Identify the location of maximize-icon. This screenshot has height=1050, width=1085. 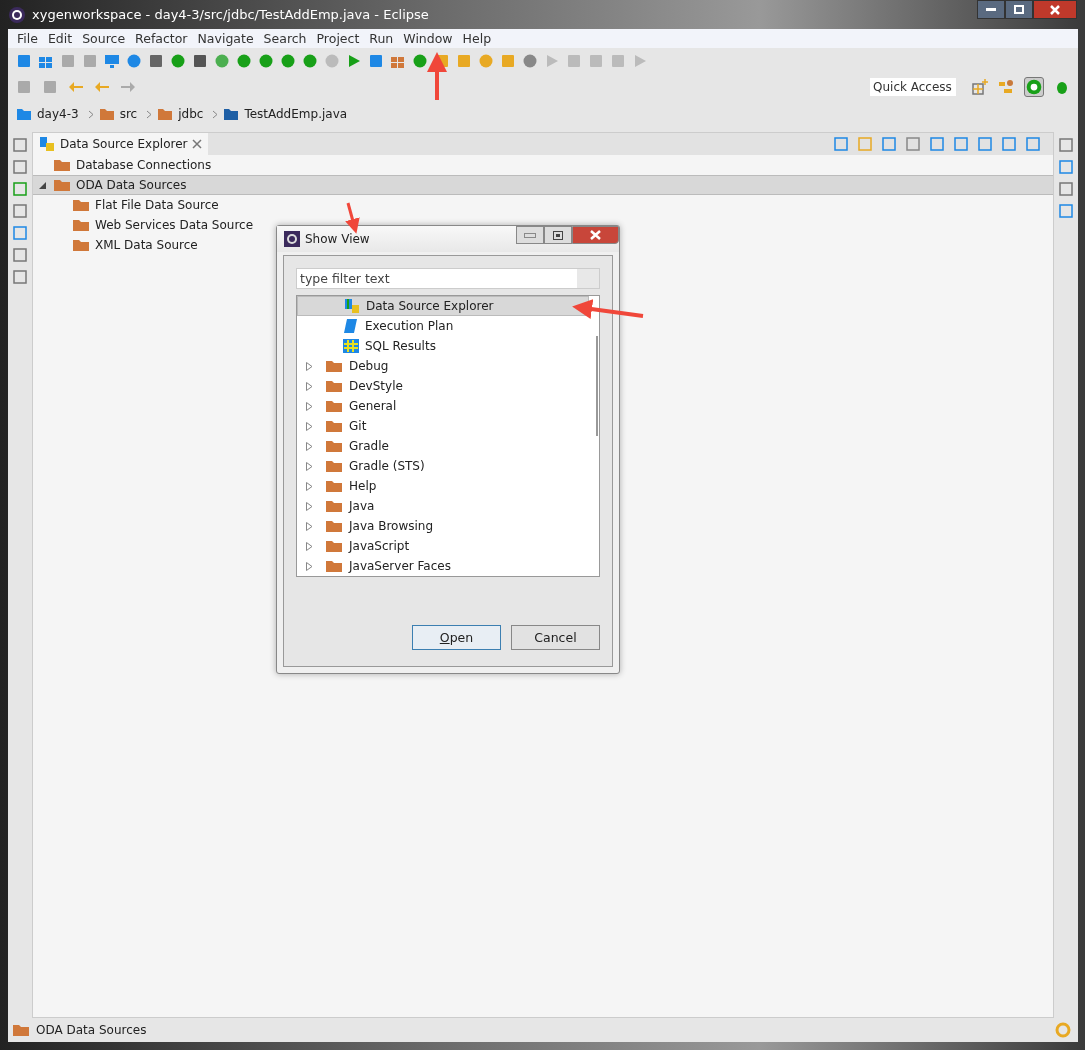
(1019, 9).